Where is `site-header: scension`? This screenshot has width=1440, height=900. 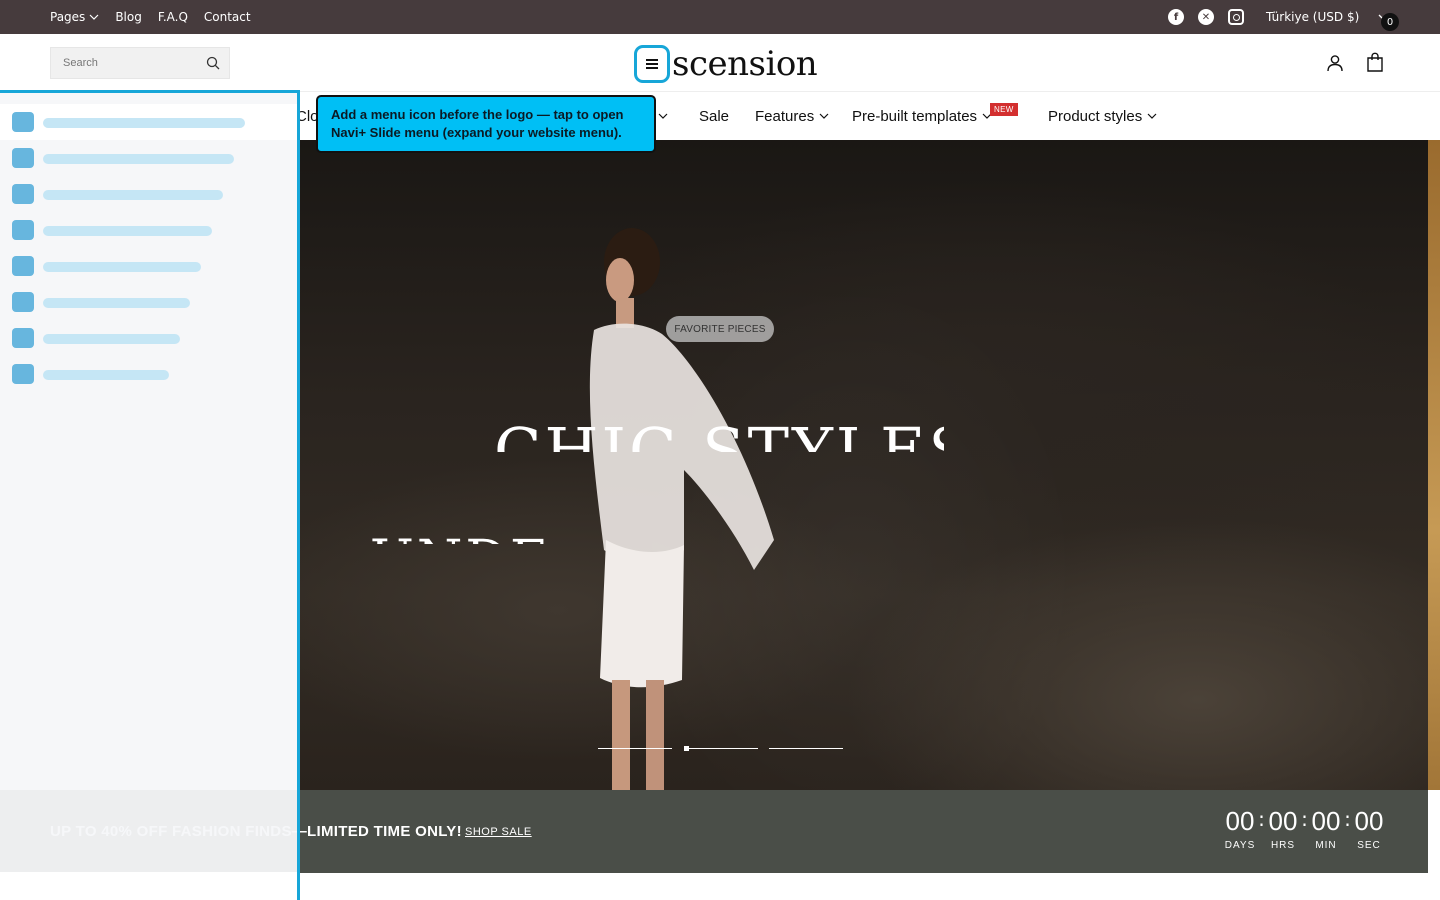 site-header: scension is located at coordinates (720, 63).